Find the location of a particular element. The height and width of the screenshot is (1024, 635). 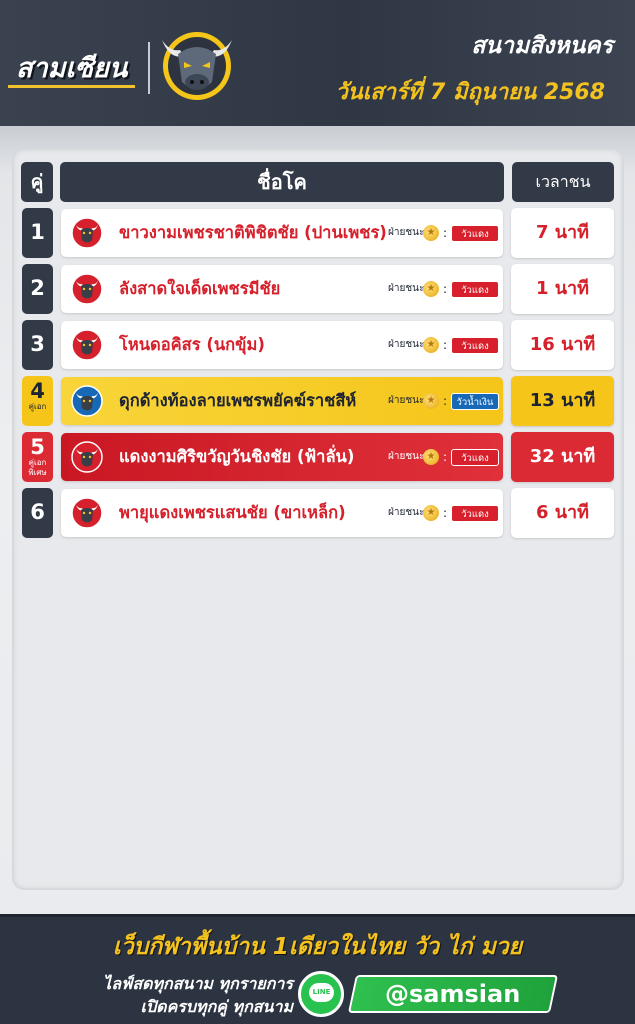

fighter-cell: โหนดอคิสร (นกขุ้ม) ฝ่ายชนะ ★ : วัวแดง is located at coordinates (282, 345).